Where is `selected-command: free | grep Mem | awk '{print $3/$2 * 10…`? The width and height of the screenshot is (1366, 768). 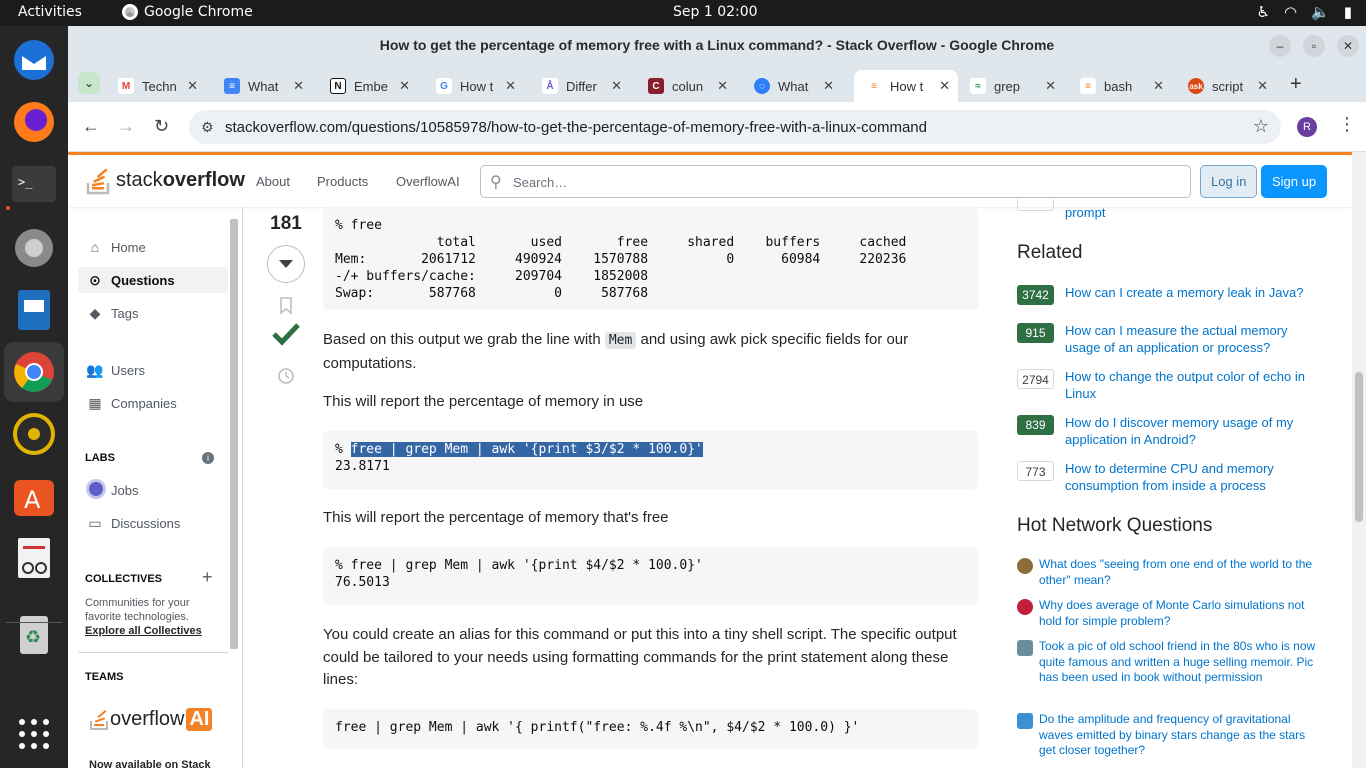
selected-command: free | grep Mem | awk '{print $3/$2 * 10… is located at coordinates (526, 449).